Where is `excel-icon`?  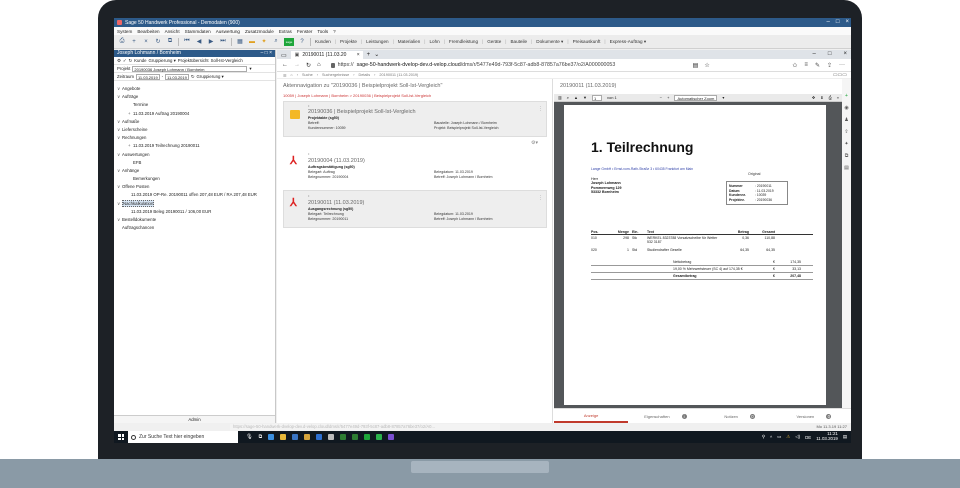 excel-icon is located at coordinates (343, 436).